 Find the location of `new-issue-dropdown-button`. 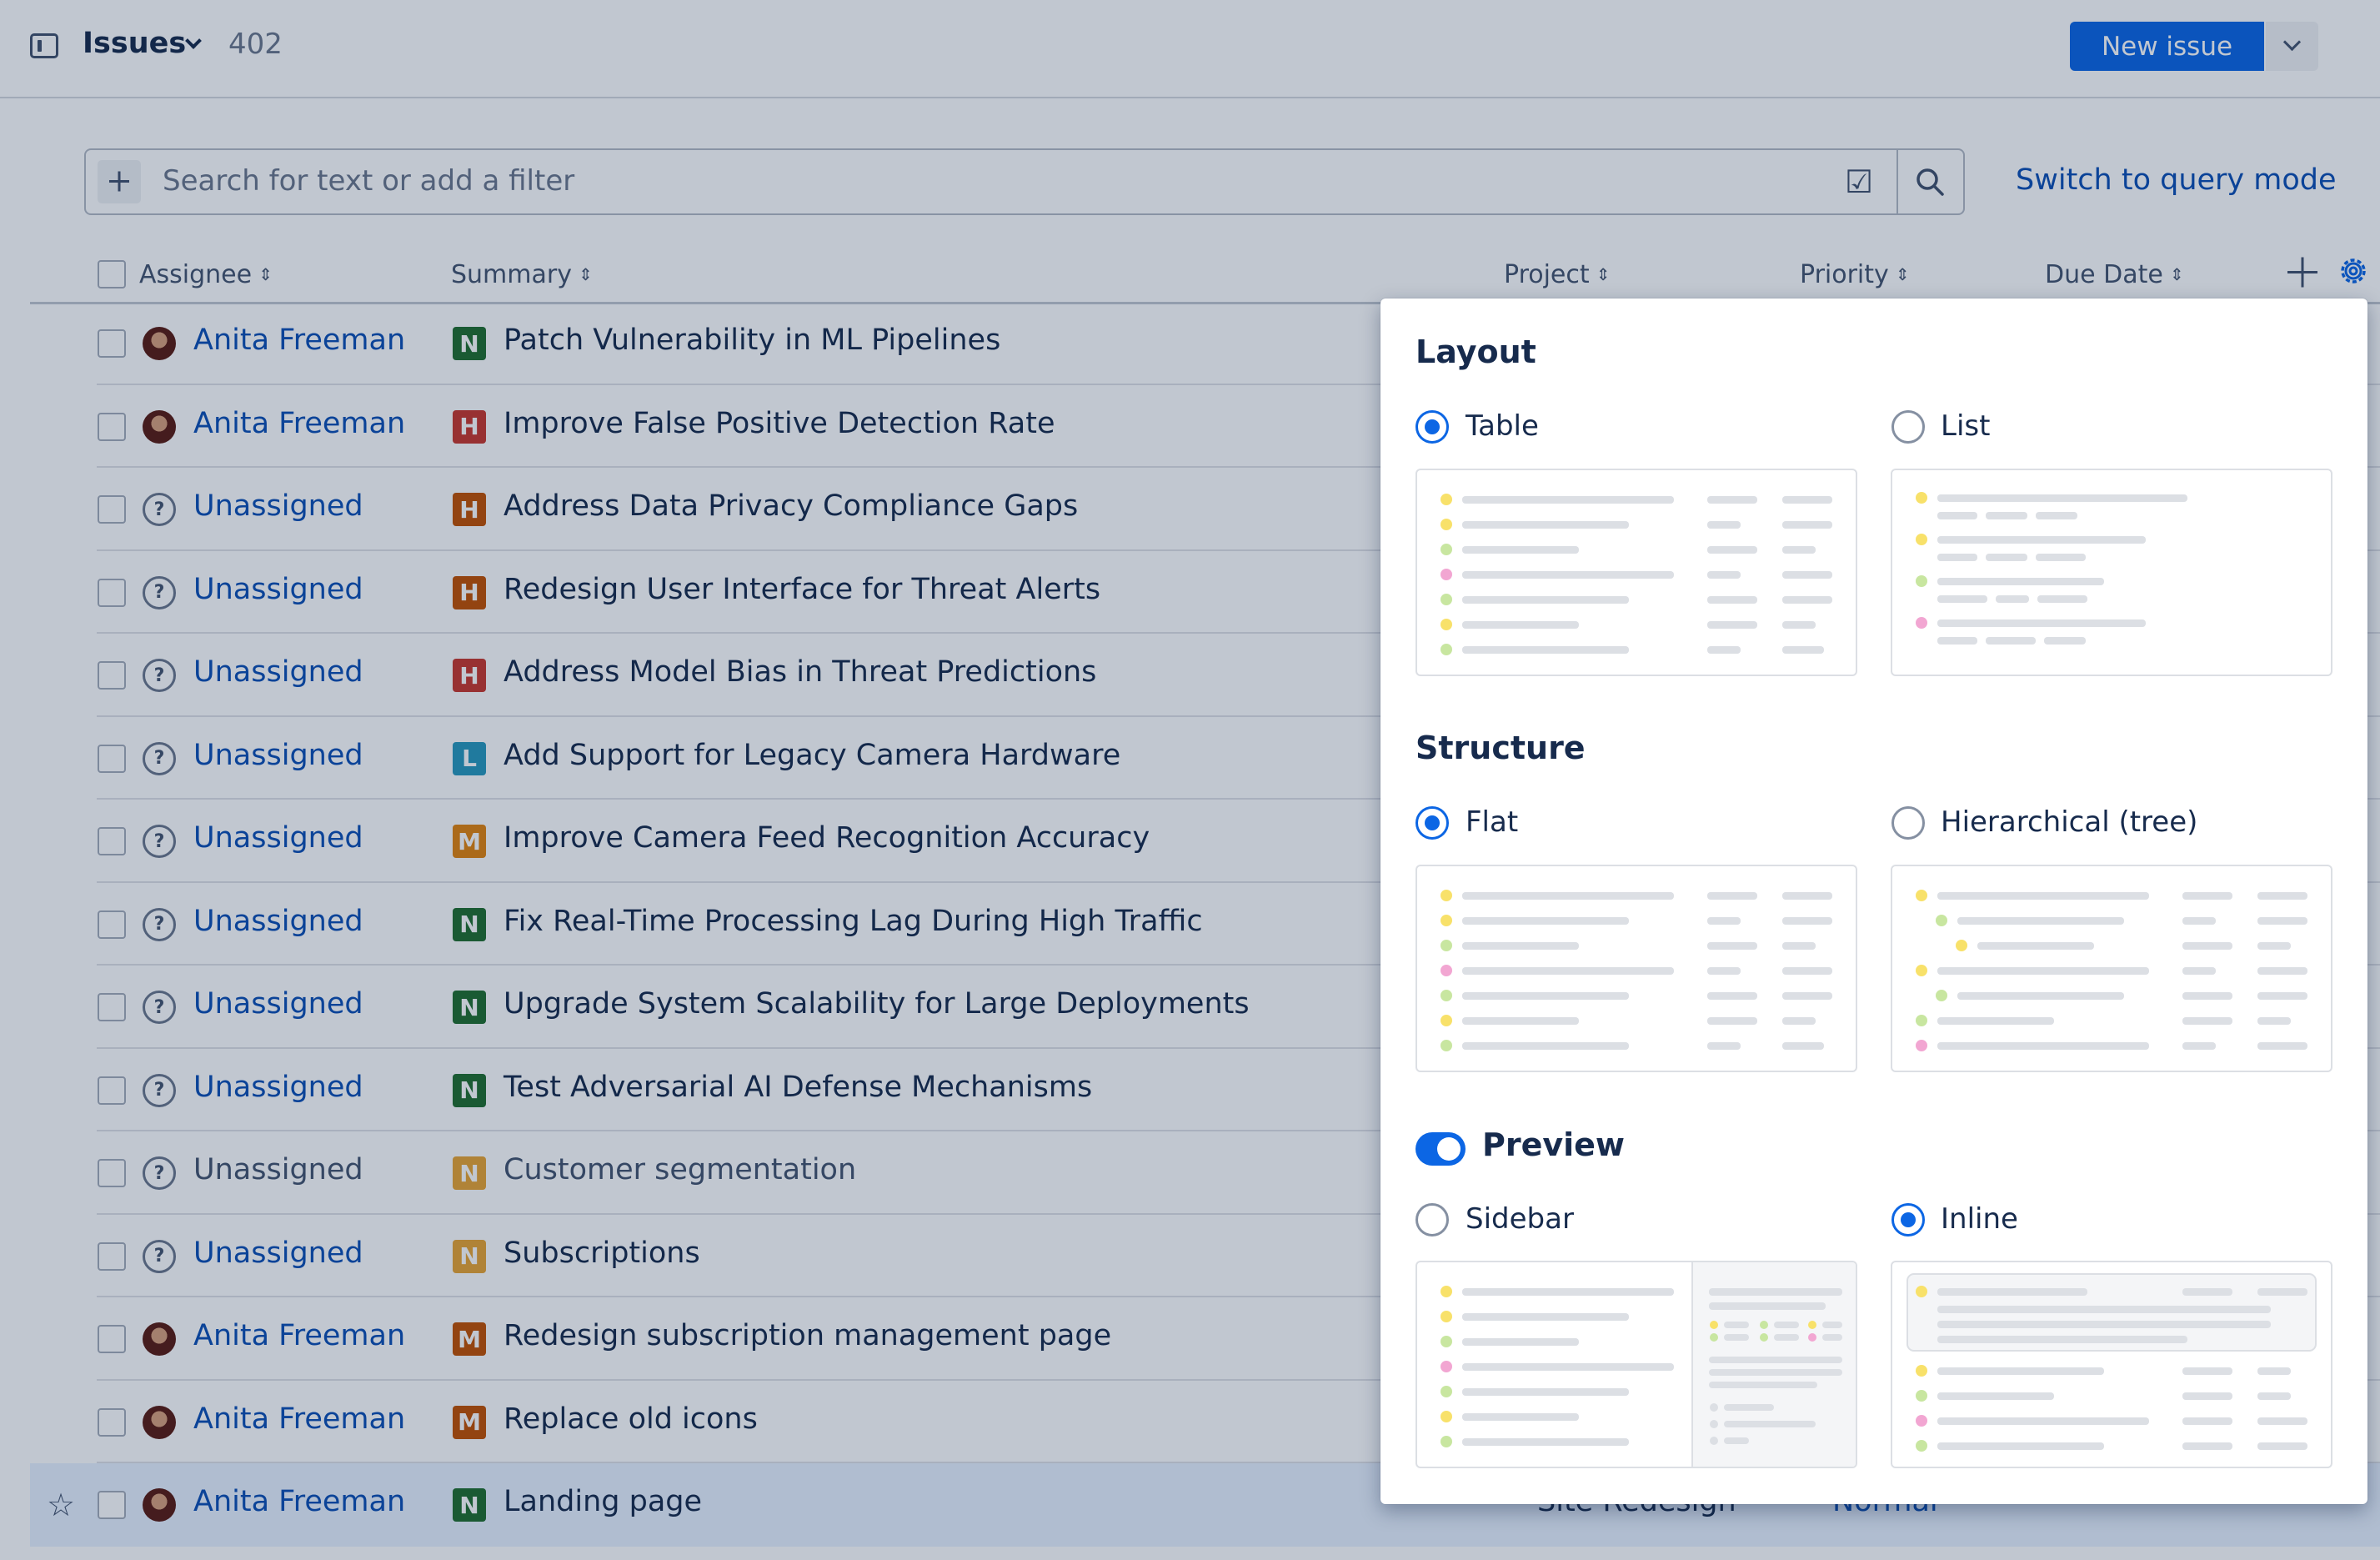

new-issue-dropdown-button is located at coordinates (2292, 46).